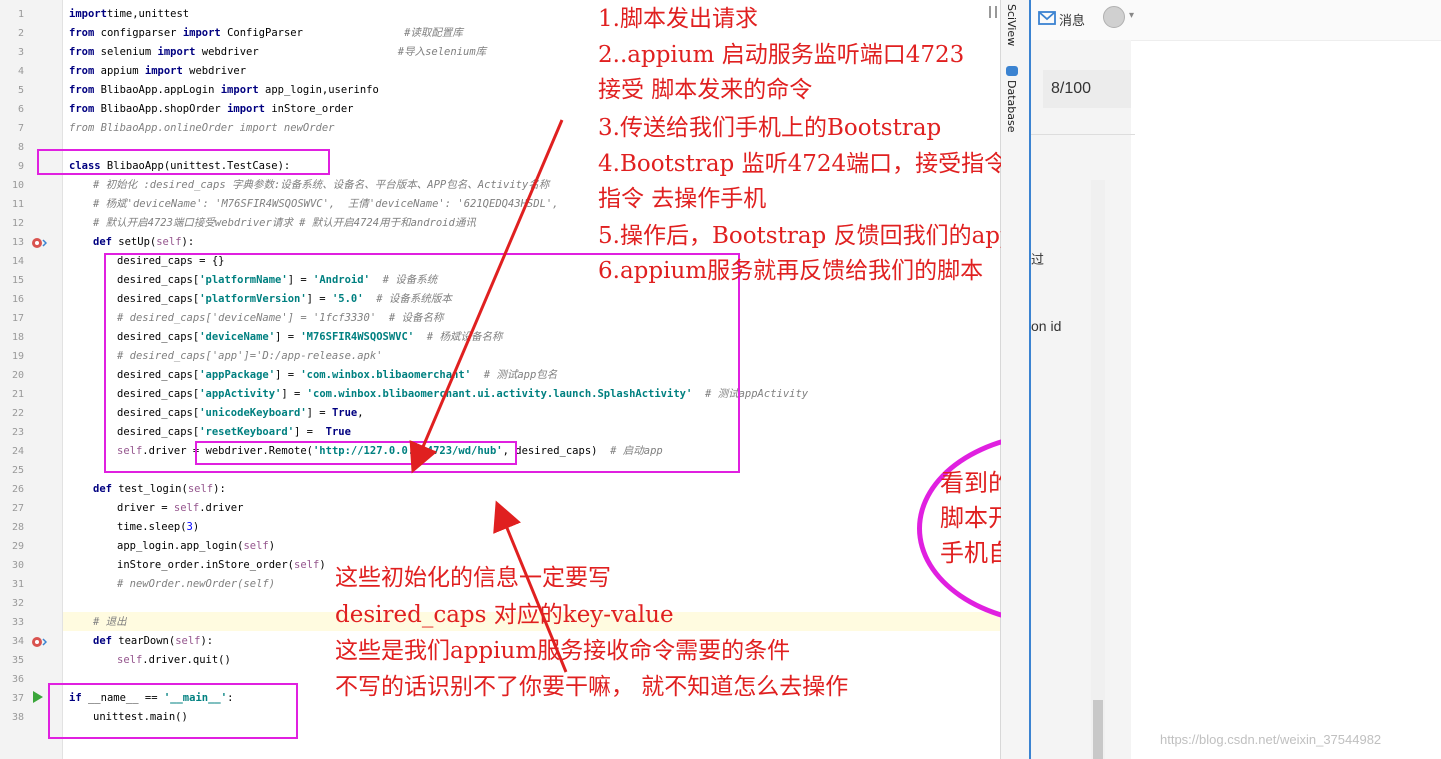 This screenshot has width=1441, height=759. Describe the element at coordinates (682, 199) in the screenshot. I see `annotation-line: 指令 去操作手机` at that location.